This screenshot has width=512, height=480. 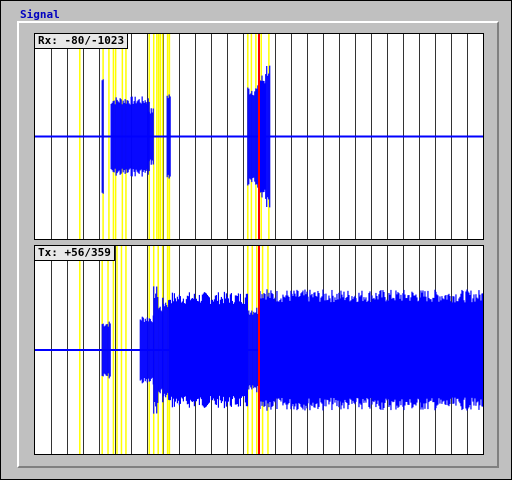 What do you see at coordinates (75, 253) in the screenshot?
I see `tx-level-readout: Tx: +56/359` at bounding box center [75, 253].